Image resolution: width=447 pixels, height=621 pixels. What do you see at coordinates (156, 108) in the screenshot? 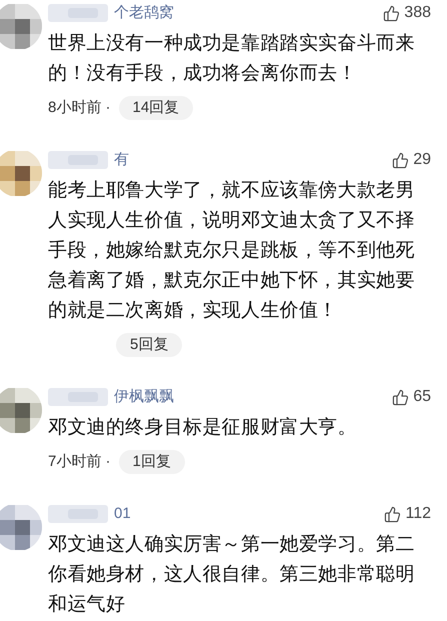
I see `reply-count-button: 14回复` at bounding box center [156, 108].